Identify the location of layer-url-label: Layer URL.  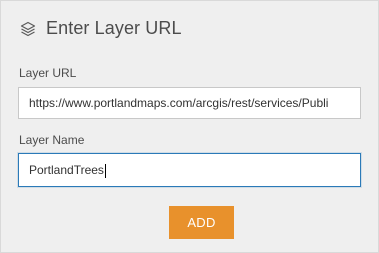
(48, 73).